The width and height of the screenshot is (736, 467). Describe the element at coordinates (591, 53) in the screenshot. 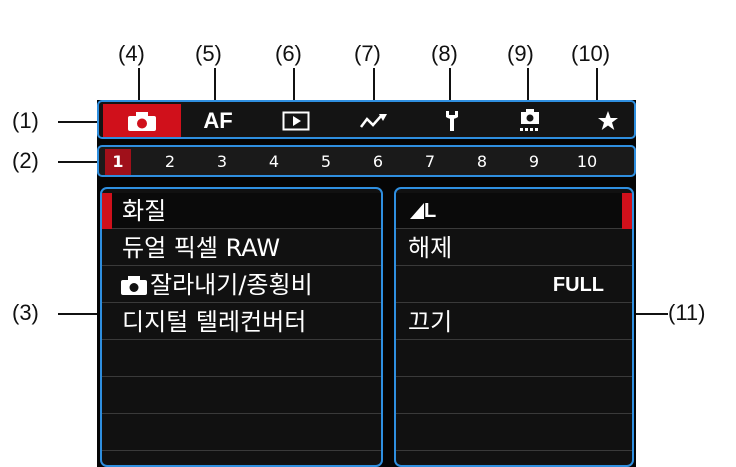

I see `callout-10: (10)` at that location.